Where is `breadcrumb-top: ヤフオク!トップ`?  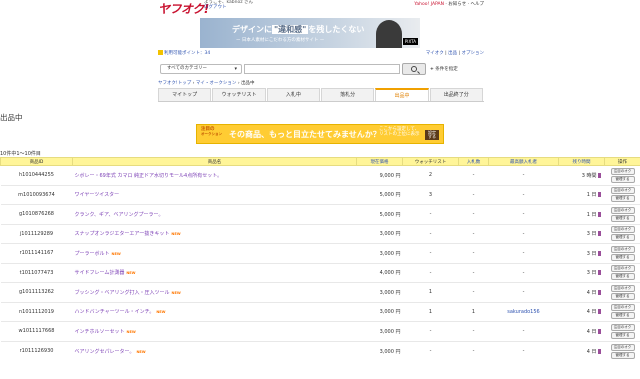
breadcrumb-top: ヤフオク!トップ is located at coordinates (174, 83).